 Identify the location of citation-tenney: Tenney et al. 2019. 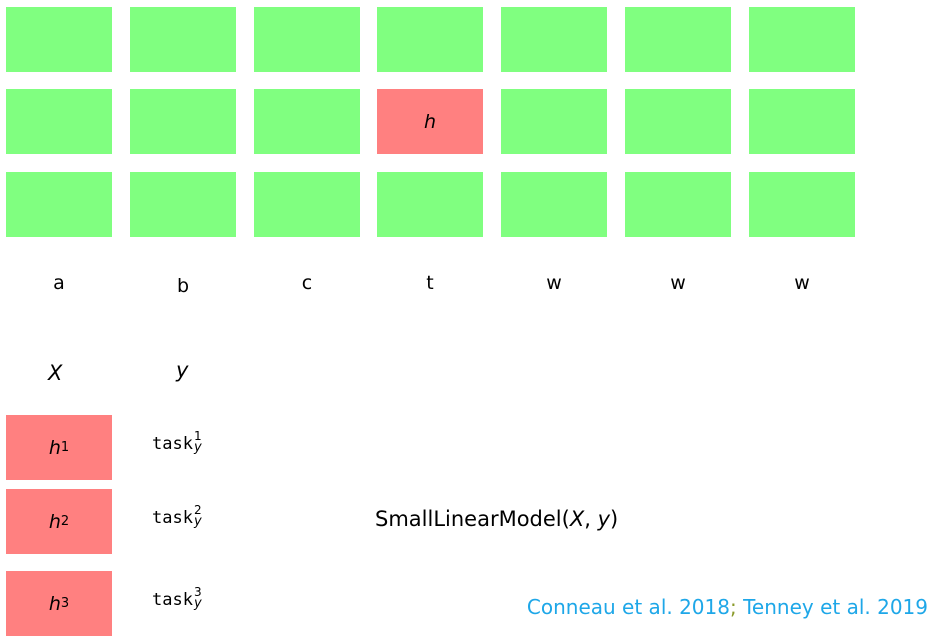
(832, 607).